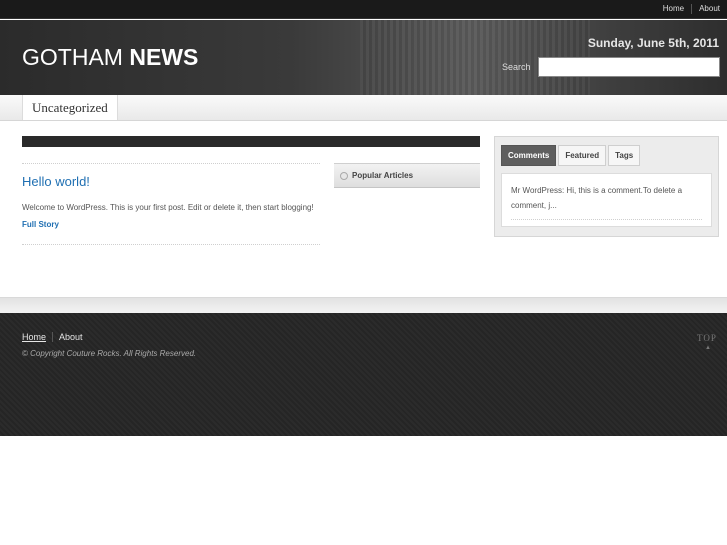 The image size is (727, 545). What do you see at coordinates (34, 337) in the screenshot?
I see `footer-home-link: Home` at bounding box center [34, 337].